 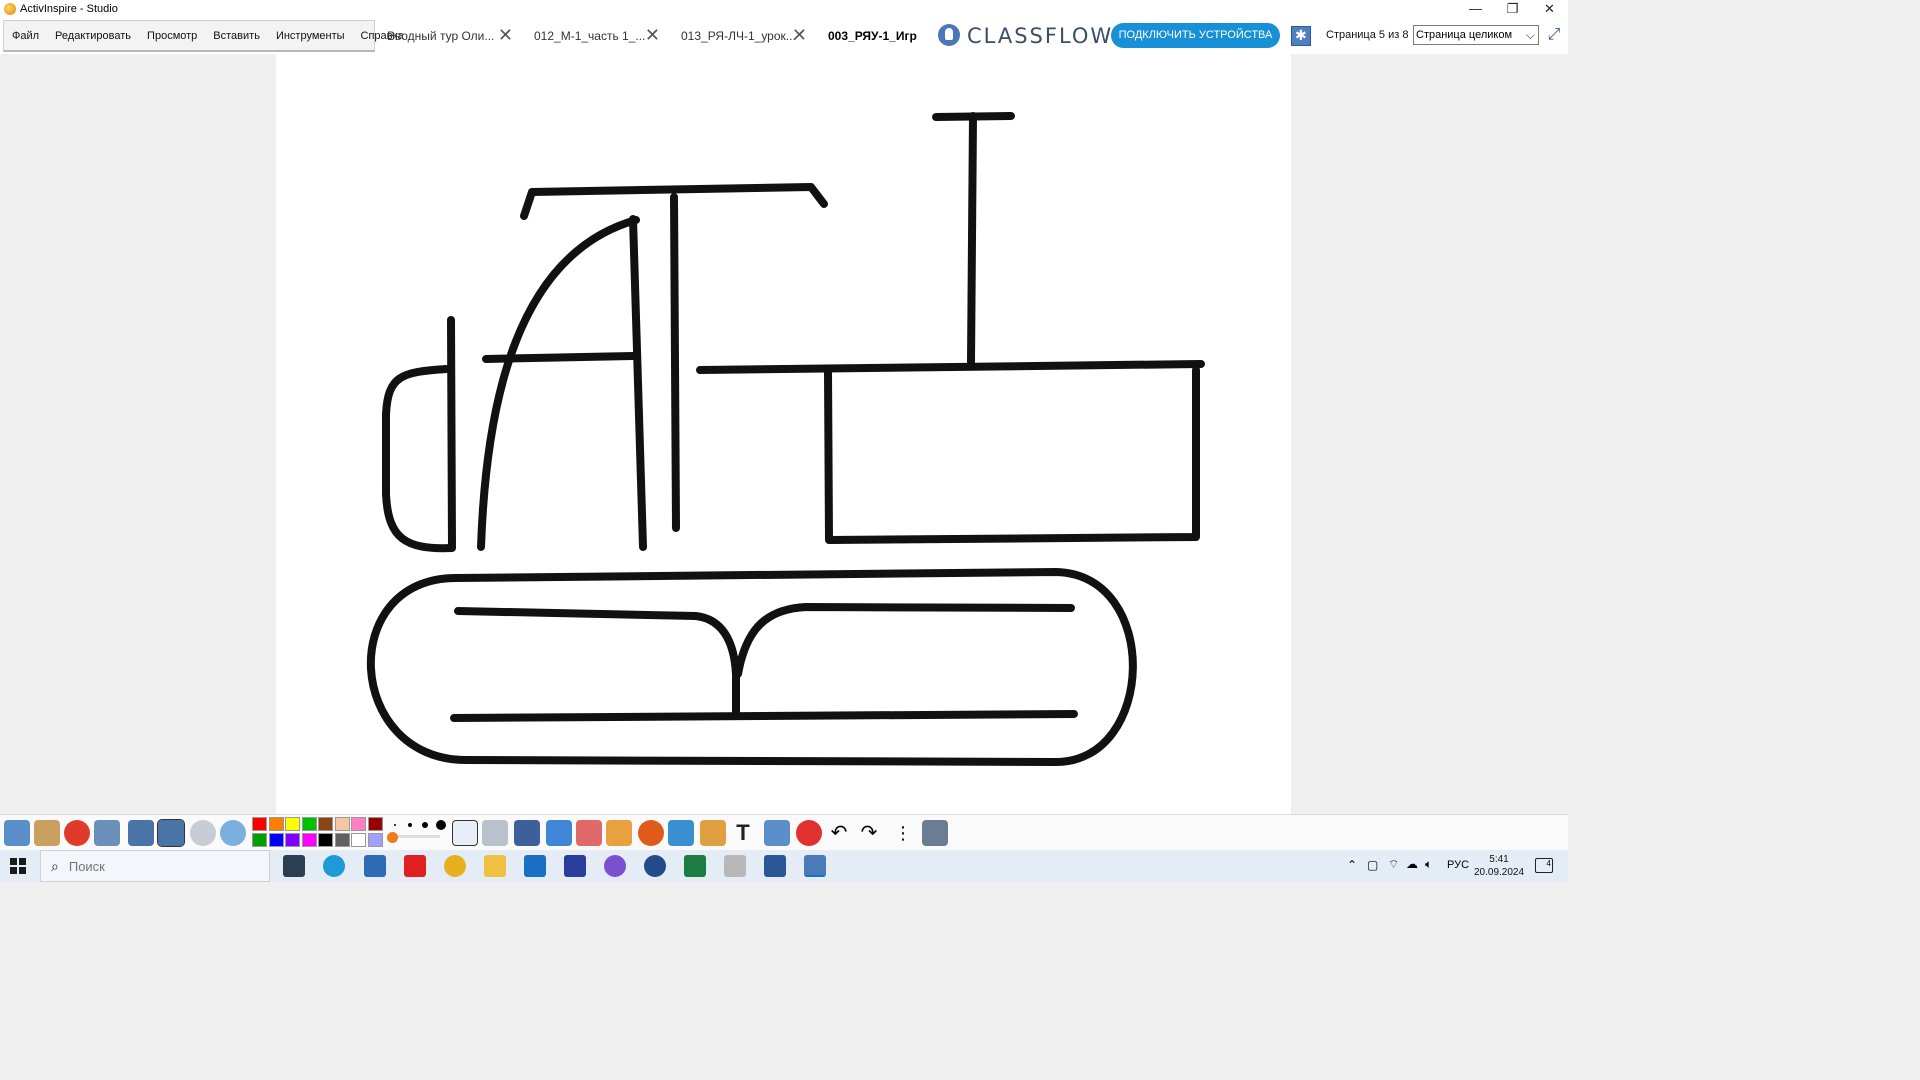 I want to click on play-icon, so click(x=203, y=833).